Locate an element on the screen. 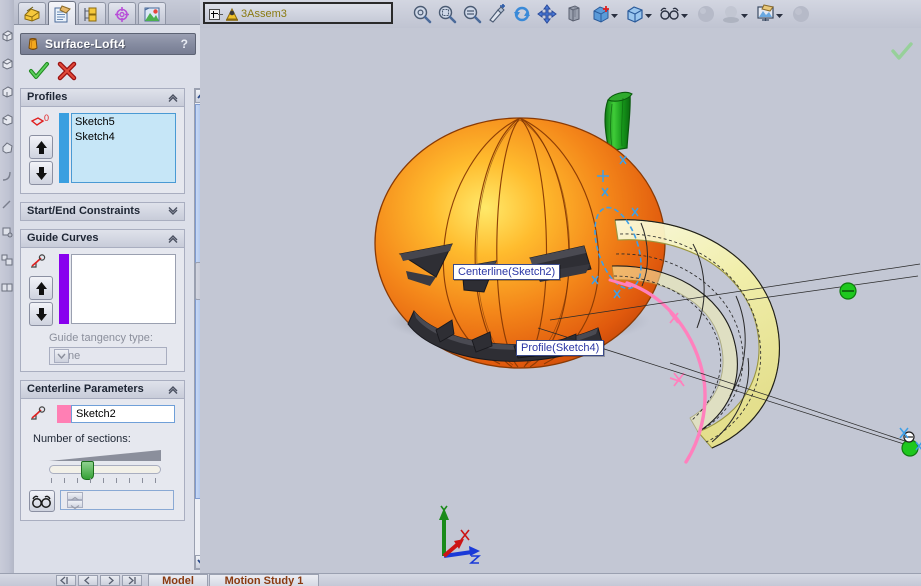  profiles-group: Profiles 0 Sketch5 Sketch4 is located at coordinates (102, 141).